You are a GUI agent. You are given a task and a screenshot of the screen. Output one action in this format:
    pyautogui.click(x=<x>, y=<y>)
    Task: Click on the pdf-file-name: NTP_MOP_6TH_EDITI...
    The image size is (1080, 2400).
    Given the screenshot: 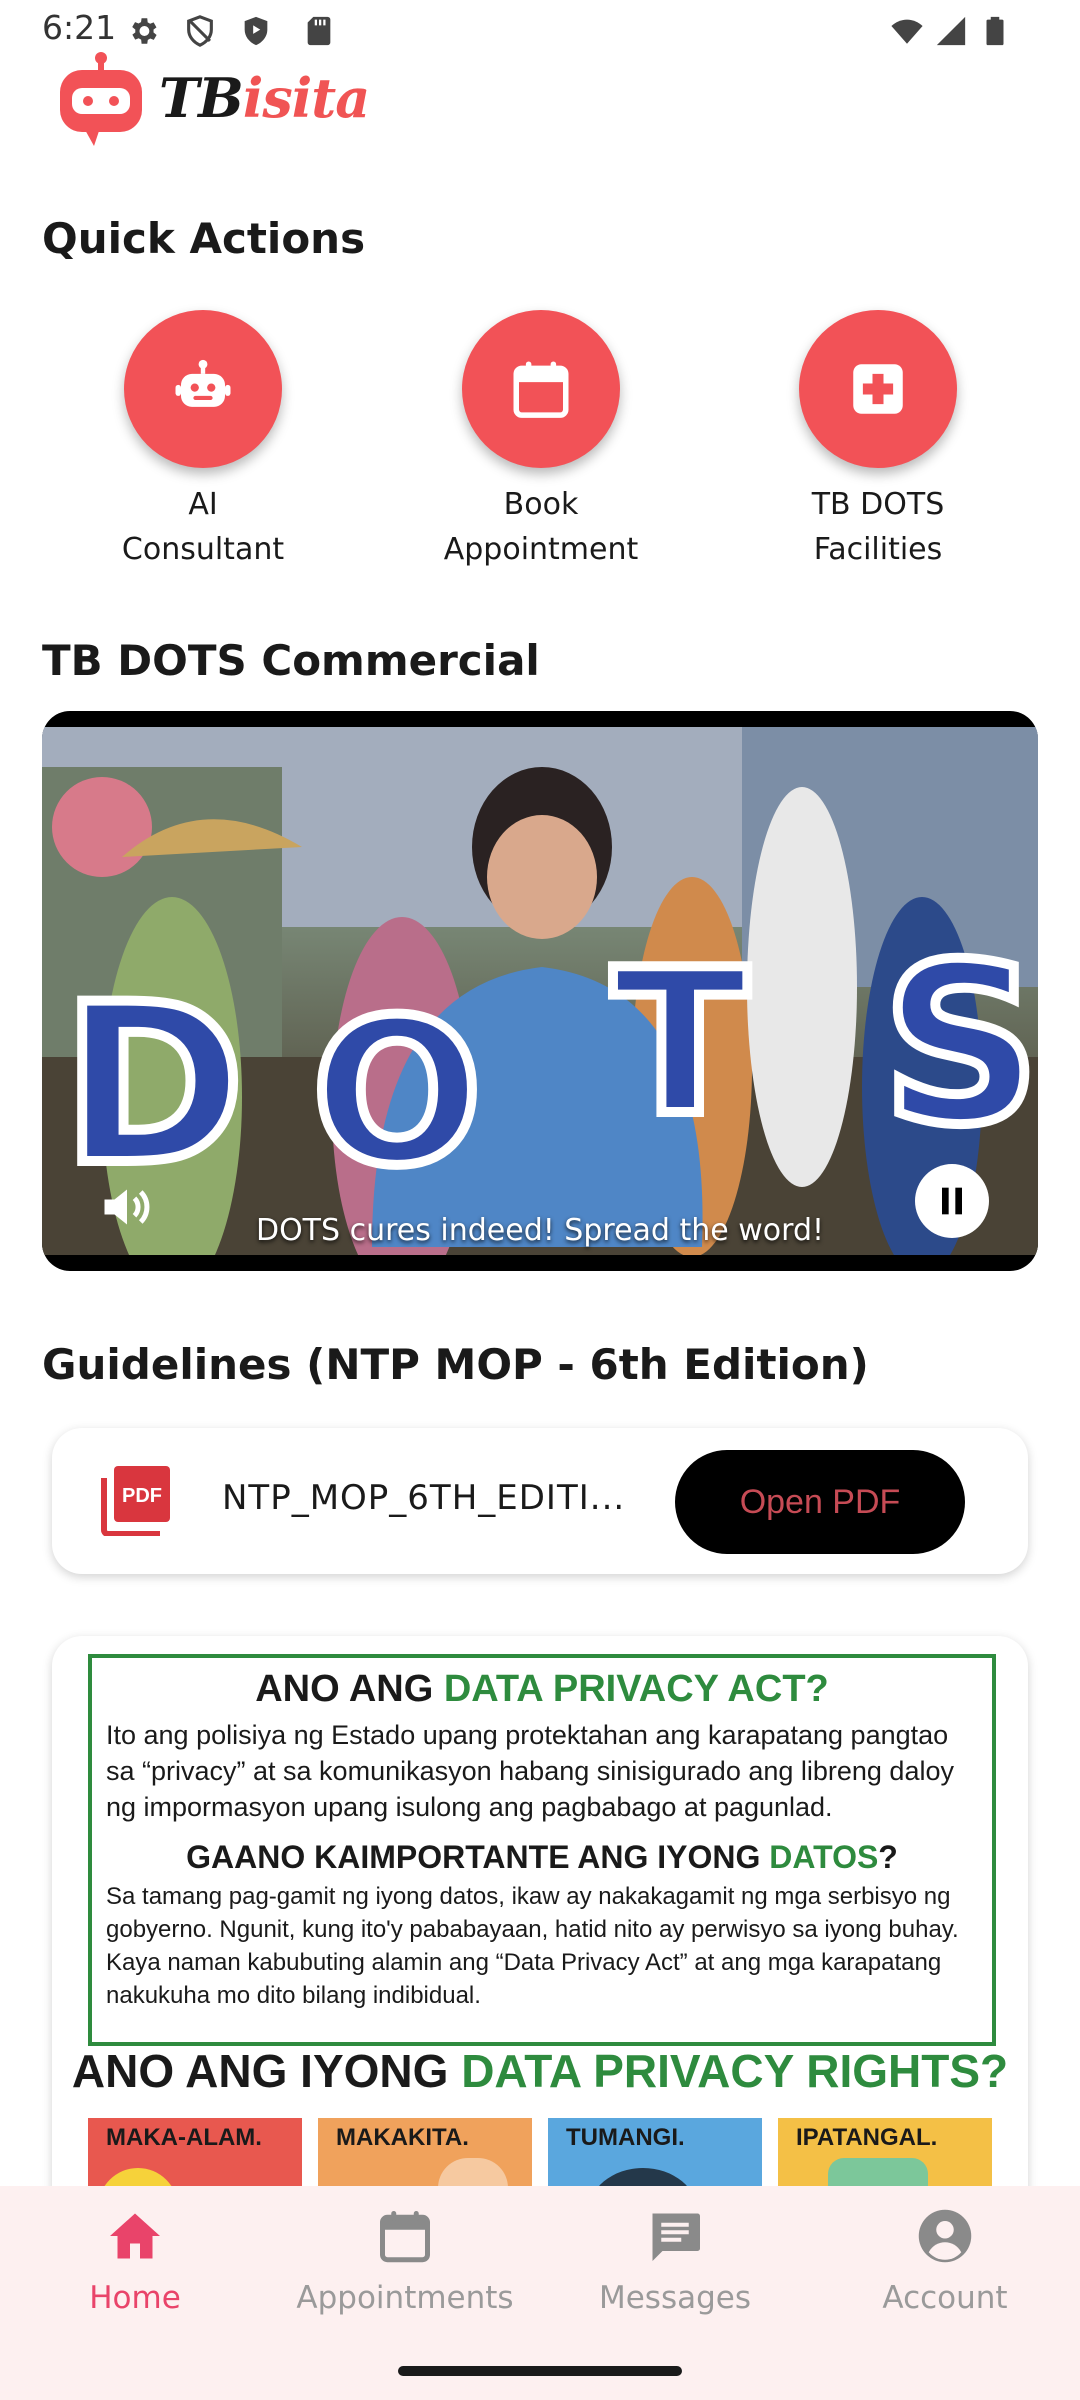 What is the action you would take?
    pyautogui.click(x=424, y=1498)
    